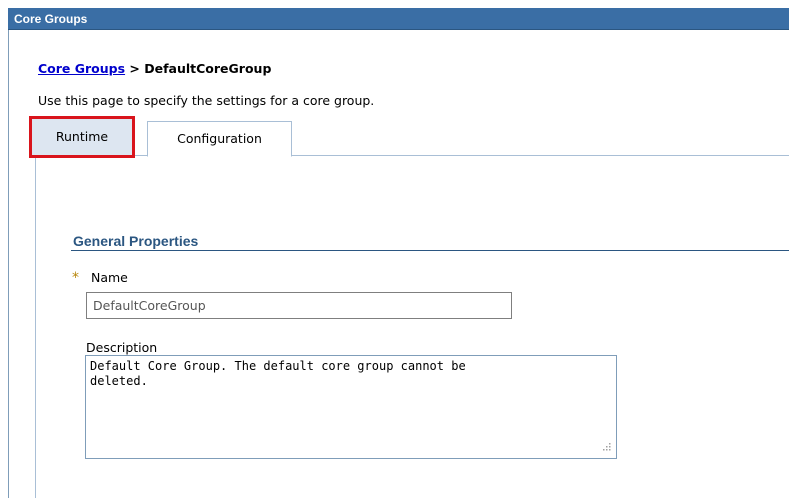  What do you see at coordinates (75, 278) in the screenshot?
I see `required-icon: *` at bounding box center [75, 278].